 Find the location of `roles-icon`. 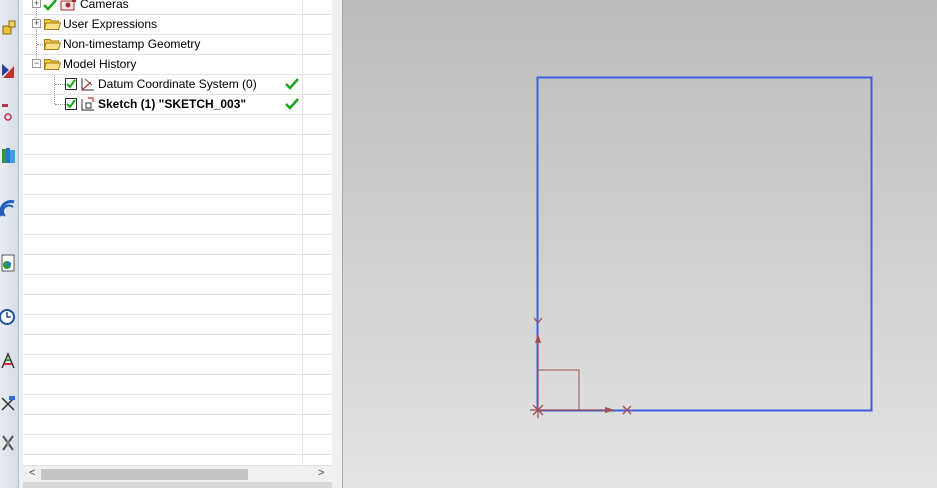

roles-icon is located at coordinates (9, 263).